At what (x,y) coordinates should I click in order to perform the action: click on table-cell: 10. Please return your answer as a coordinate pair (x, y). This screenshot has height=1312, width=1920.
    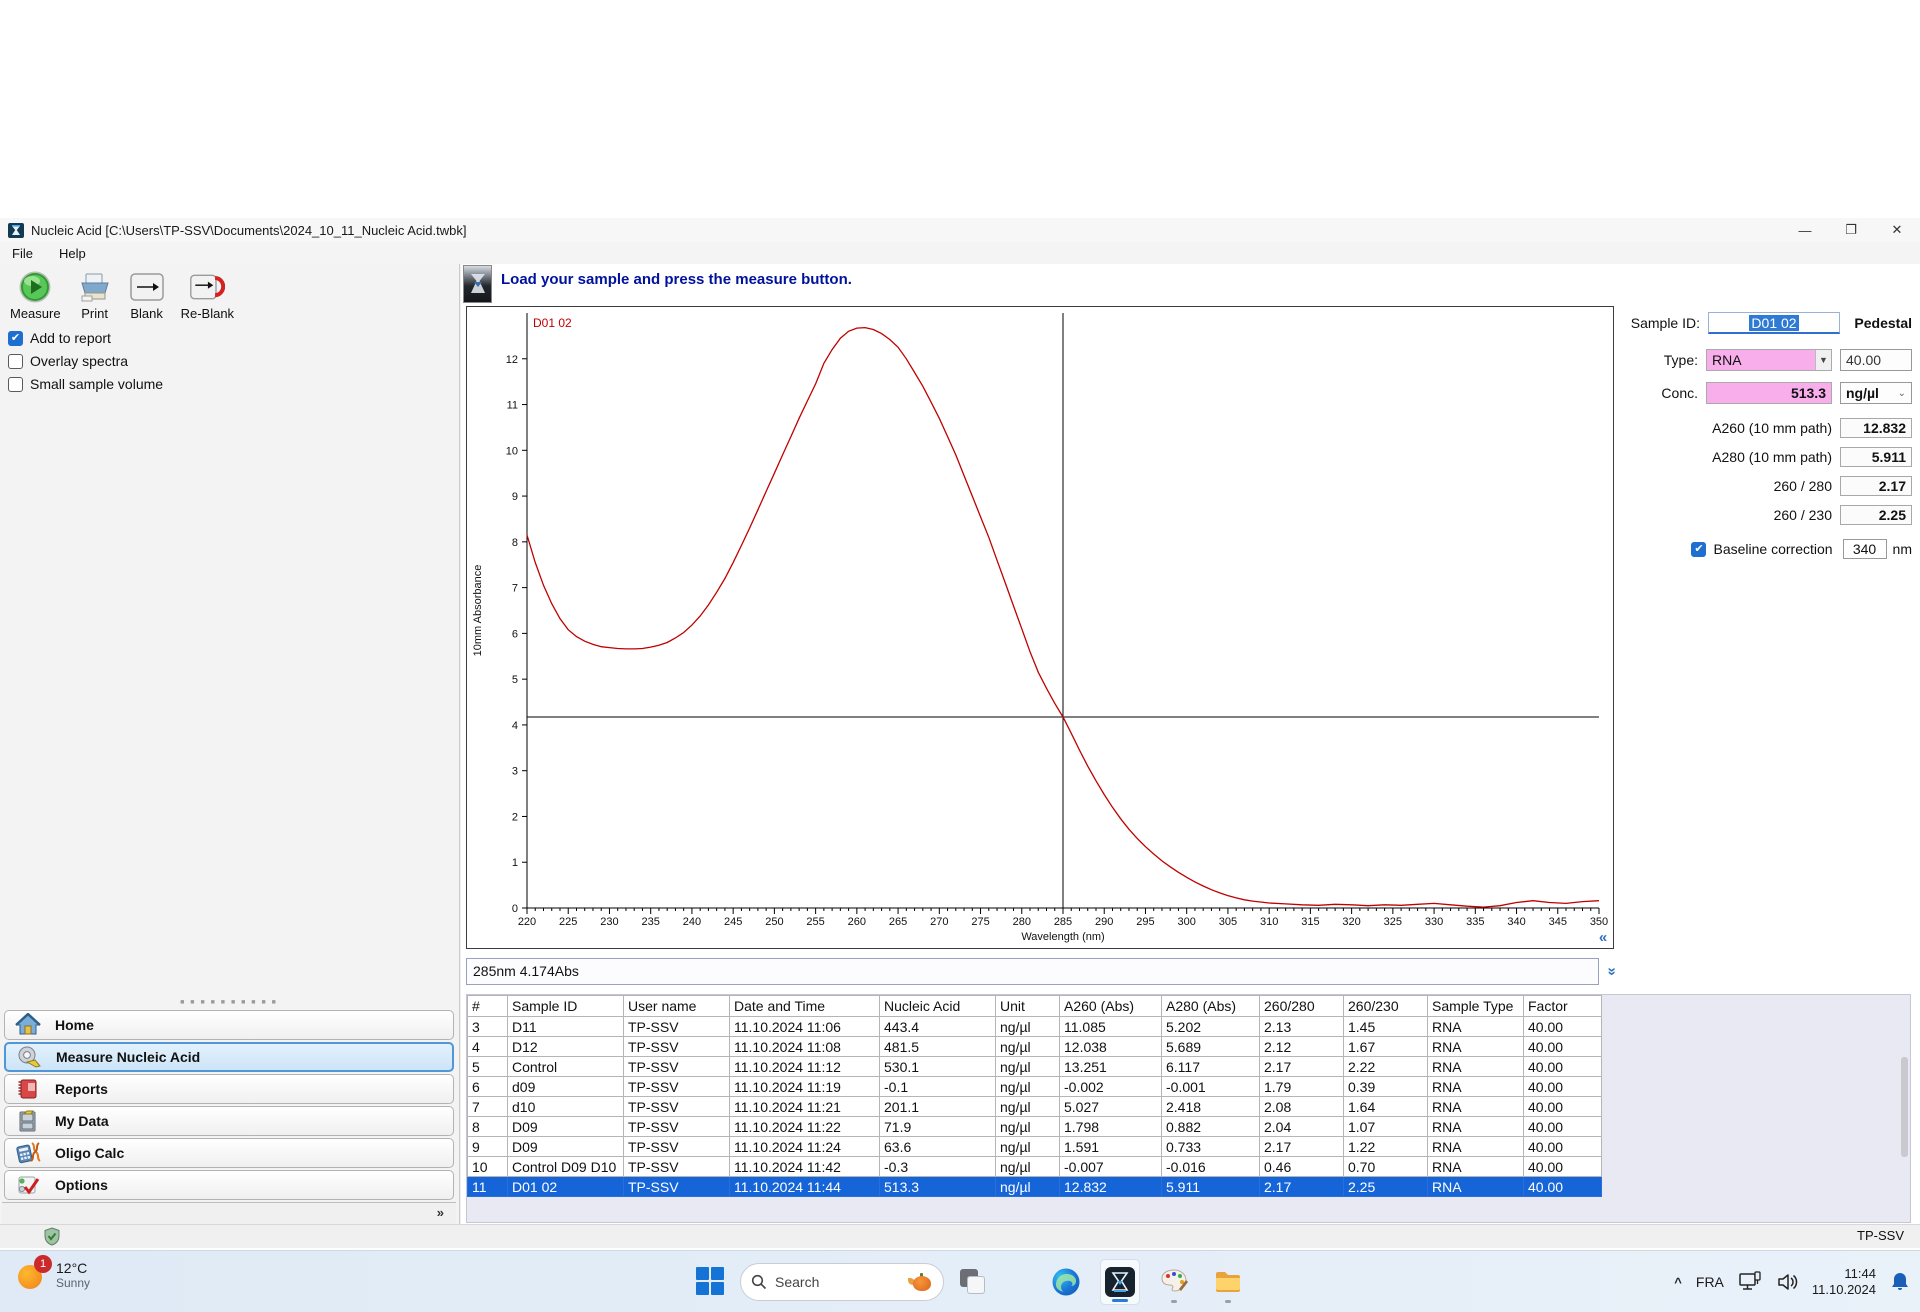
    Looking at the image, I should click on (487, 1166).